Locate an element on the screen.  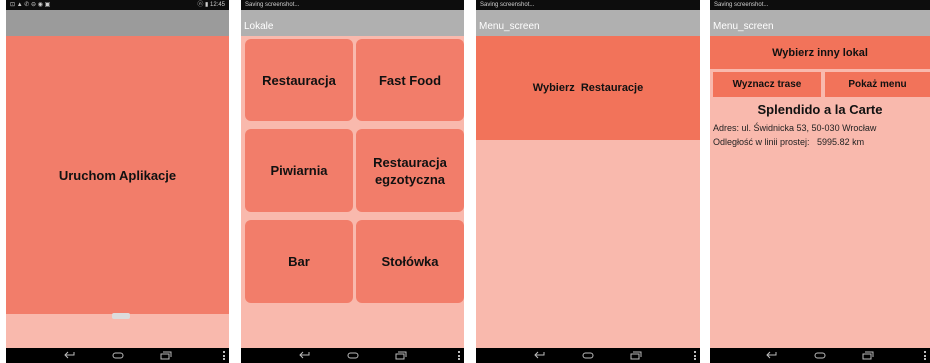
route-button: Wyznacz trase is located at coordinates (767, 84).